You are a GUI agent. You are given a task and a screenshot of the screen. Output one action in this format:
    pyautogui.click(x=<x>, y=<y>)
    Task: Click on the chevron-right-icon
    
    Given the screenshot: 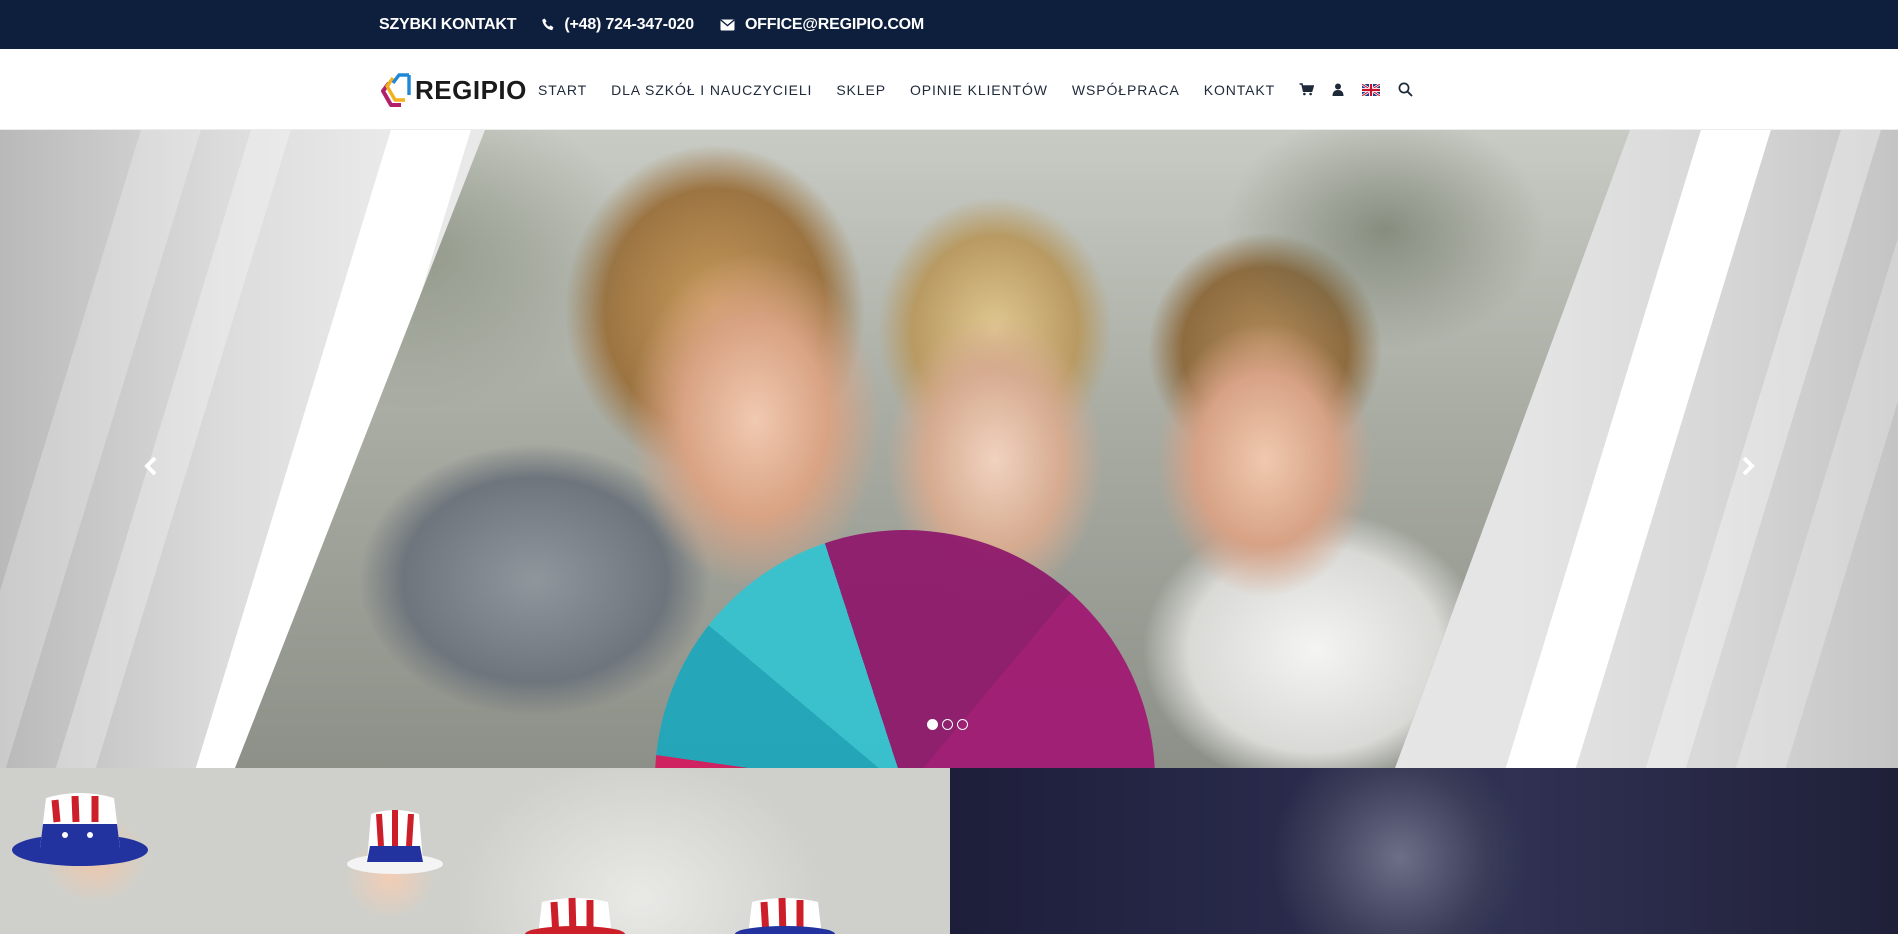 What is the action you would take?
    pyautogui.click(x=1748, y=466)
    